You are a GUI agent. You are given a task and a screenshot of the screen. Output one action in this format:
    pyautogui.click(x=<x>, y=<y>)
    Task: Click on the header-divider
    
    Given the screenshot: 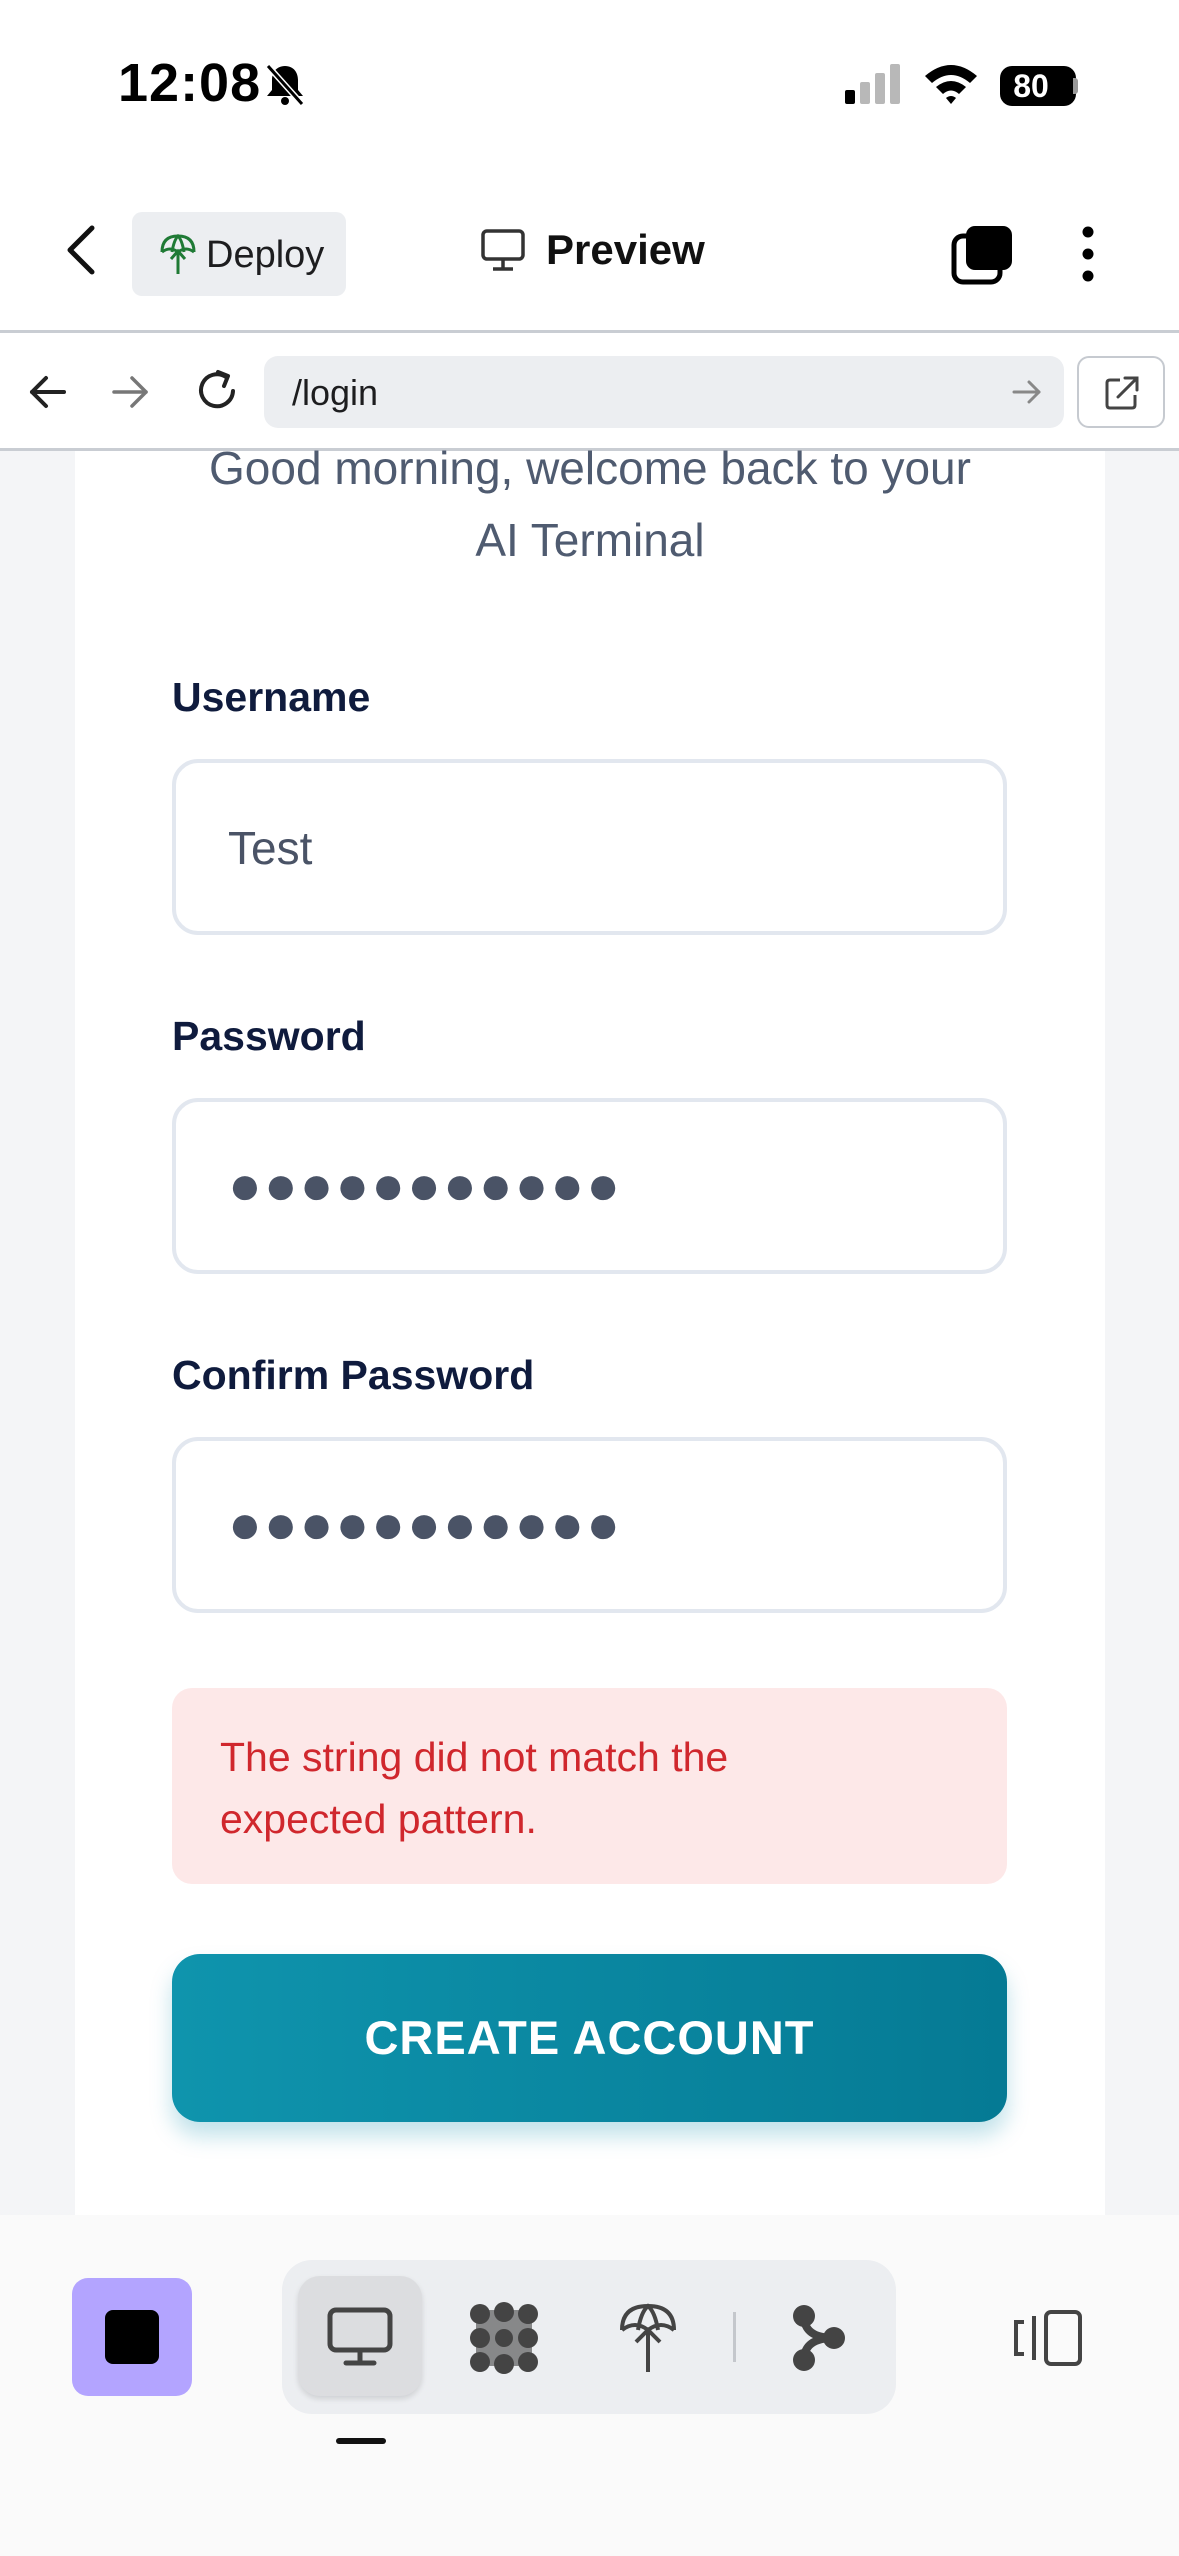 What is the action you would take?
    pyautogui.click(x=589, y=331)
    